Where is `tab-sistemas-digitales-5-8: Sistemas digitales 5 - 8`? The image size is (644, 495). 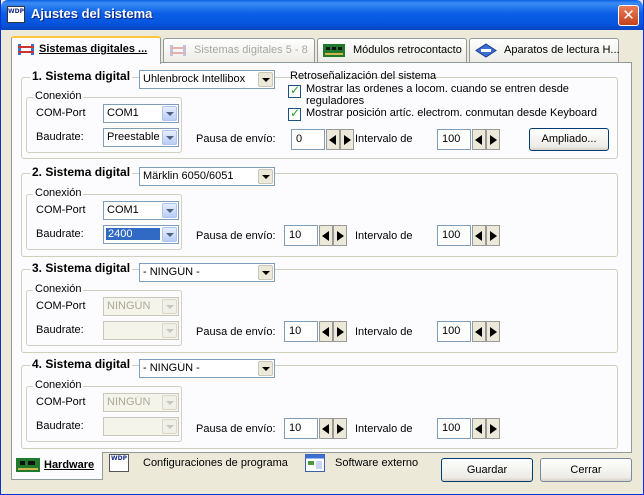
tab-sistemas-digitales-5-8: Sistemas digitales 5 - 8 is located at coordinates (239, 50).